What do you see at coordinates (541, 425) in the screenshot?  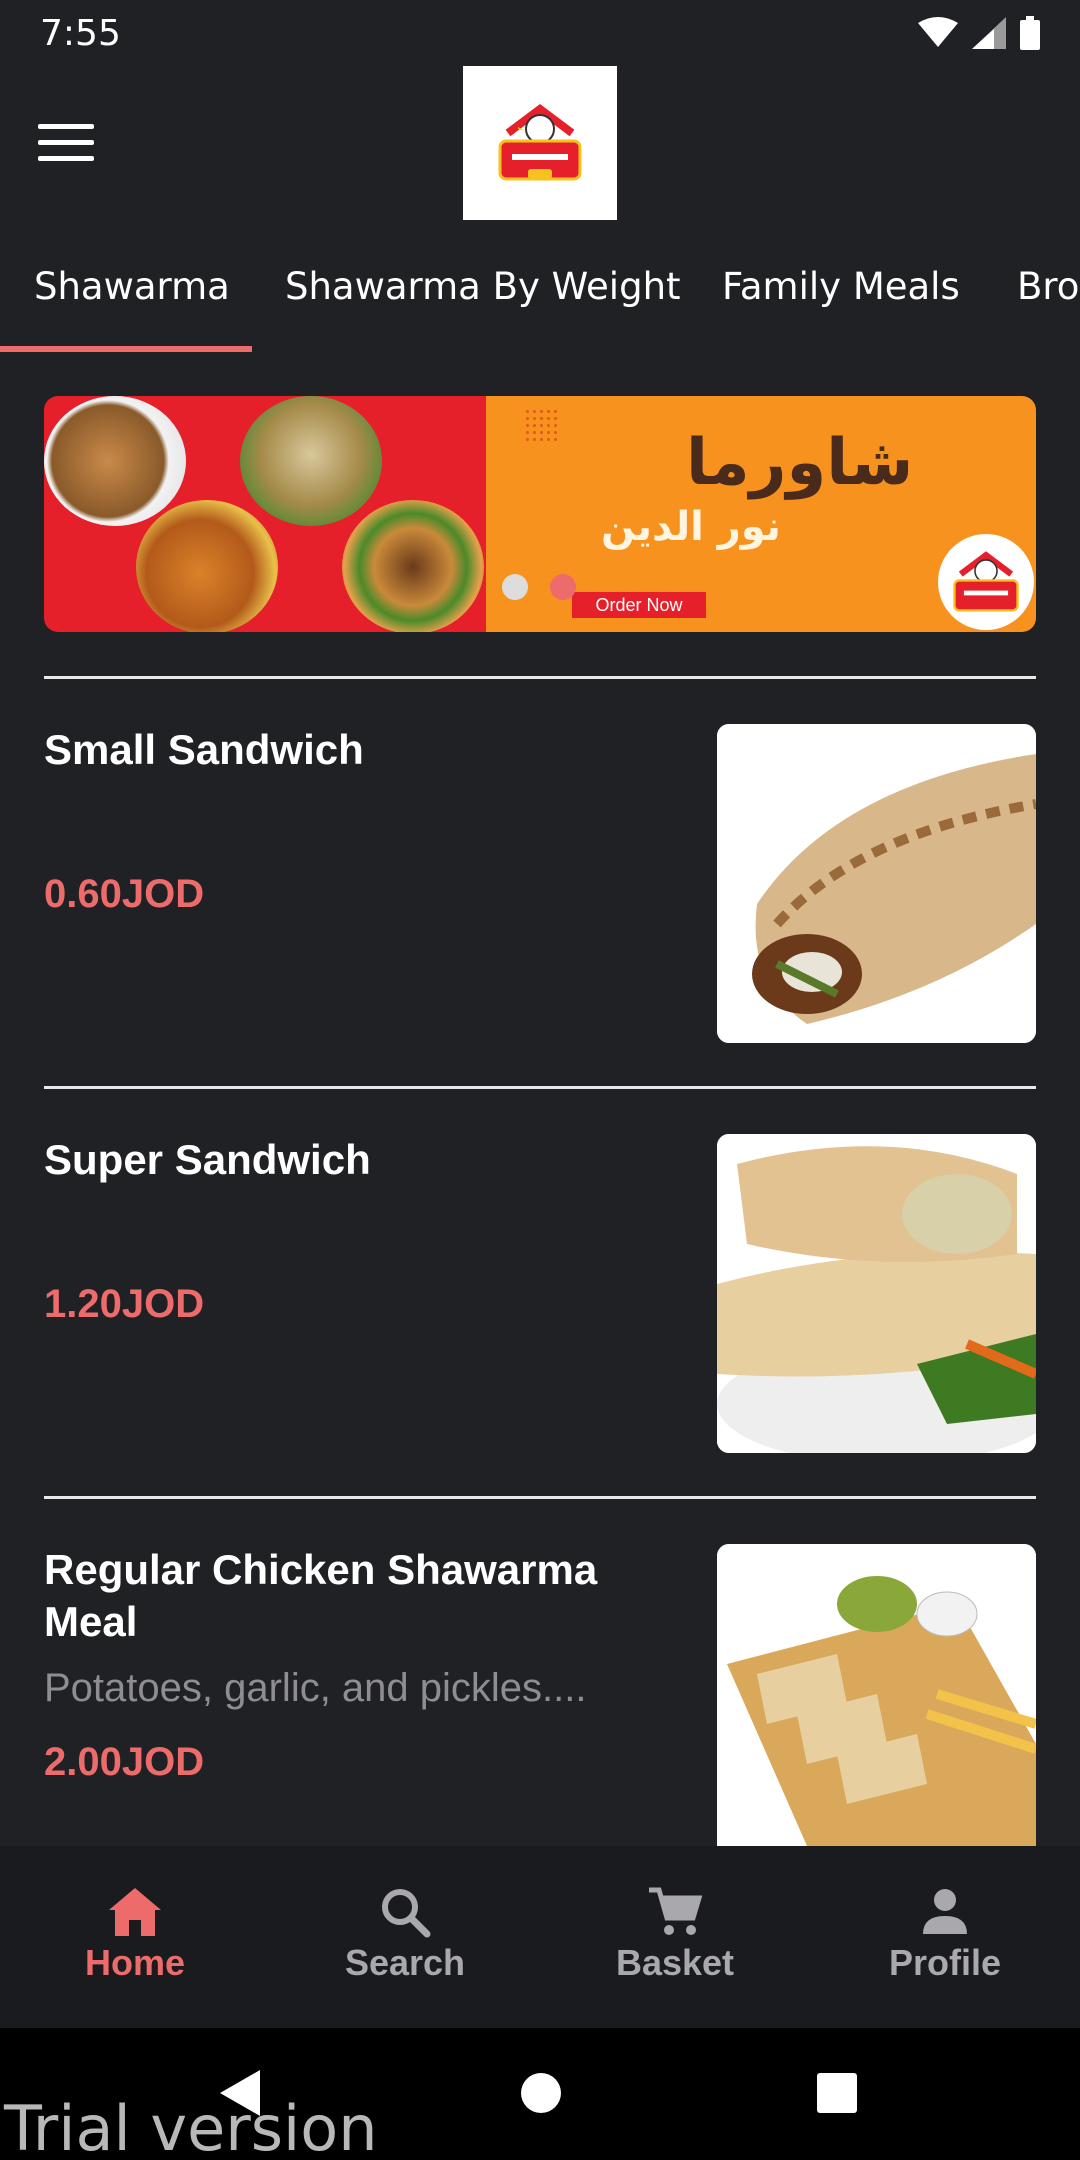 I see `decorative-dots` at bounding box center [541, 425].